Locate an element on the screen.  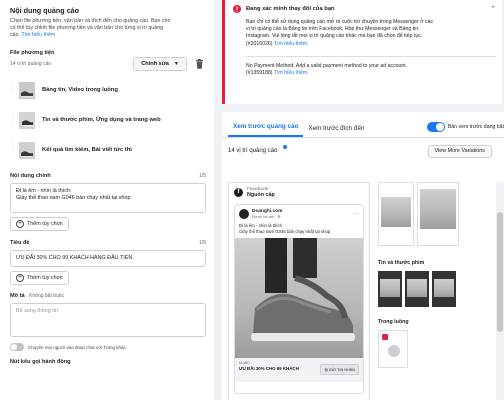
headline-value: ƯU ĐÃI 30% CHO 99 KHÁCH HÀNG ĐẦU TIÊN is located at coordinates (74, 258).